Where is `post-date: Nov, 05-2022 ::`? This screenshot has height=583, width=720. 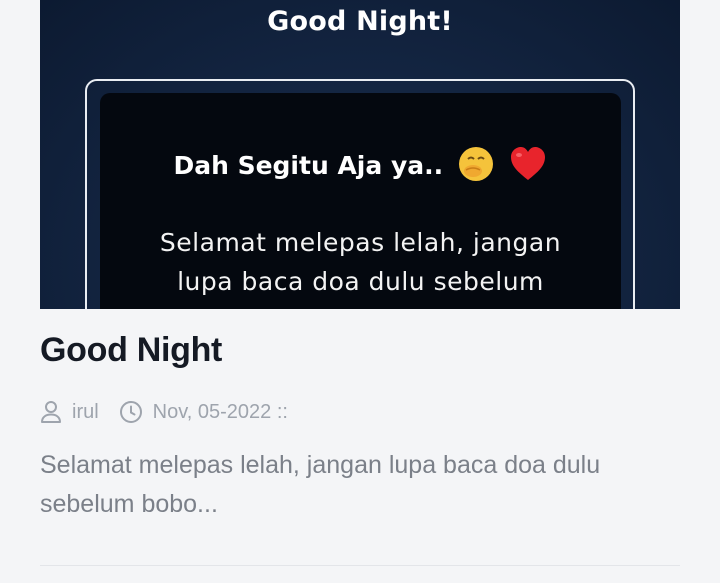 post-date: Nov, 05-2022 :: is located at coordinates (220, 411).